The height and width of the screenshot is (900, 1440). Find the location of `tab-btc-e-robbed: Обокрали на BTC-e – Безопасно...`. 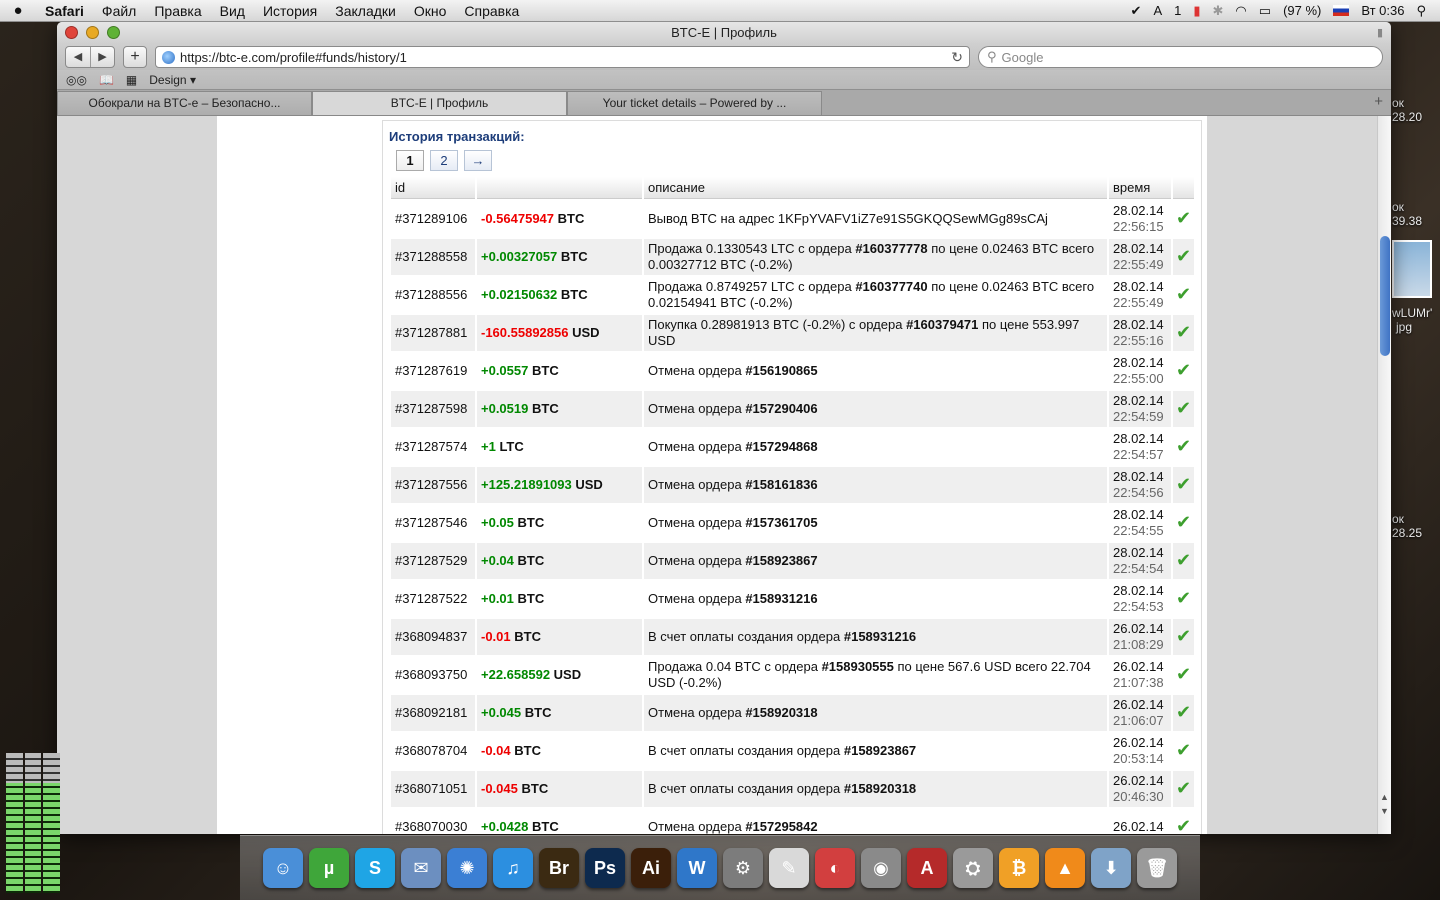

tab-btc-e-robbed: Обокрали на BTC-e – Безопасно... is located at coordinates (184, 103).